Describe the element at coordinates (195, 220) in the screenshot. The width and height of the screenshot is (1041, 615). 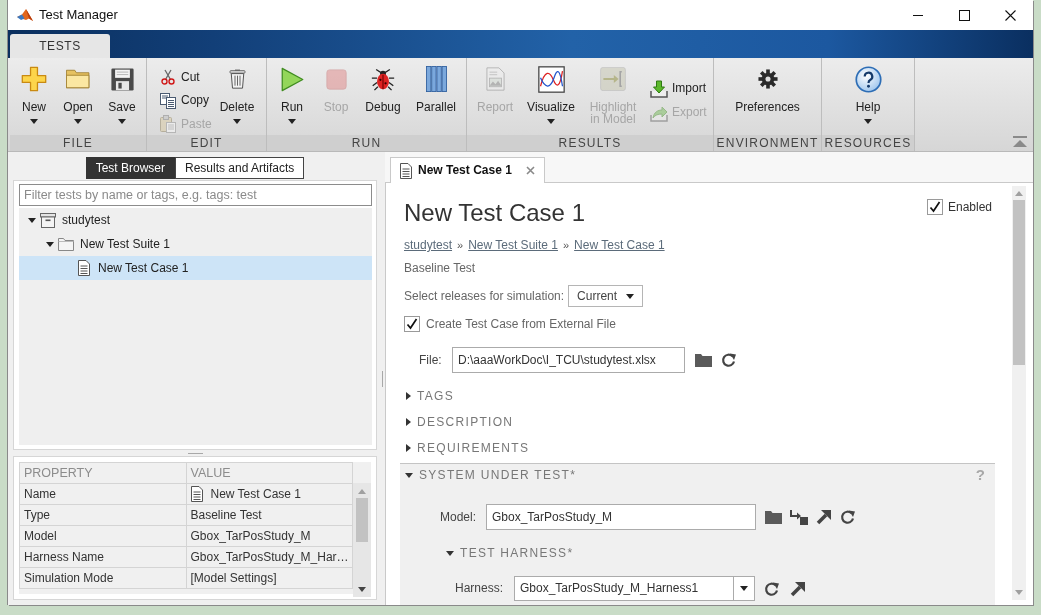
I see `tree-item: studytest` at that location.